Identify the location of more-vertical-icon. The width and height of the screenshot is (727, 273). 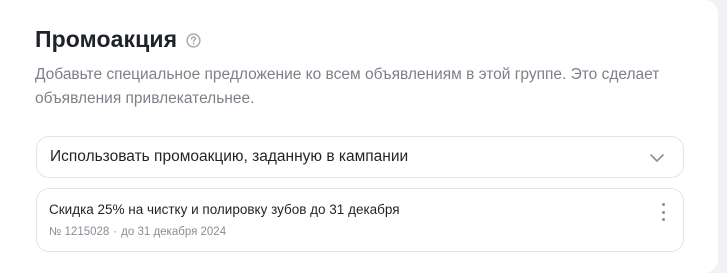
(663, 212).